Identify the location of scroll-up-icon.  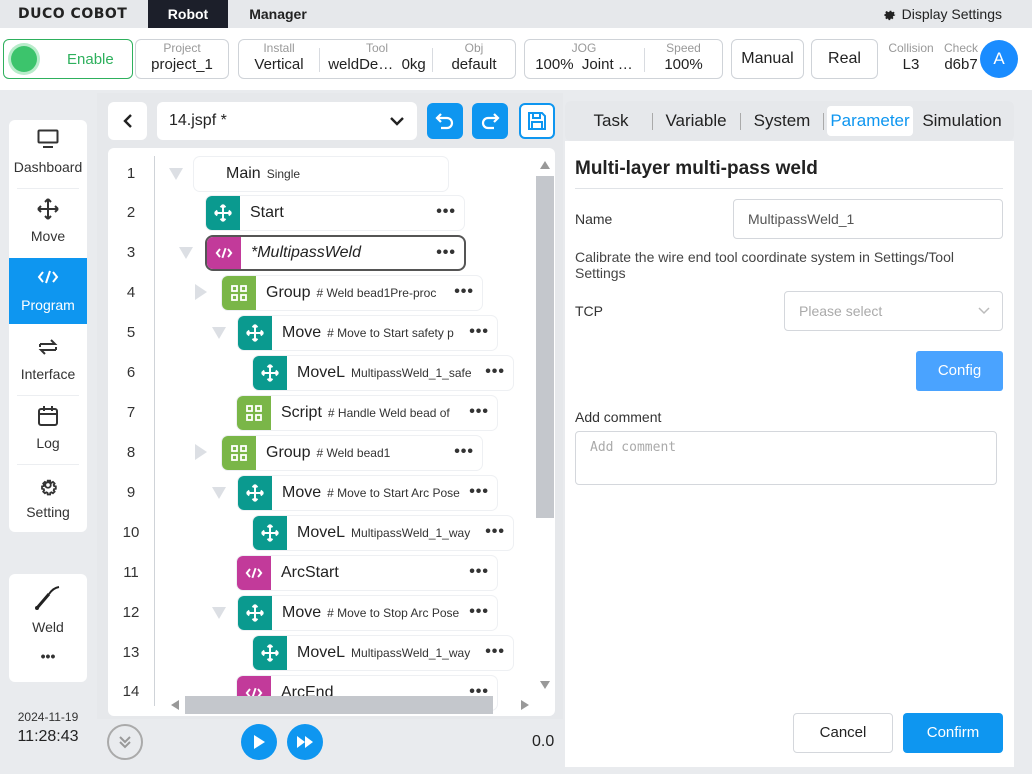
(545, 165).